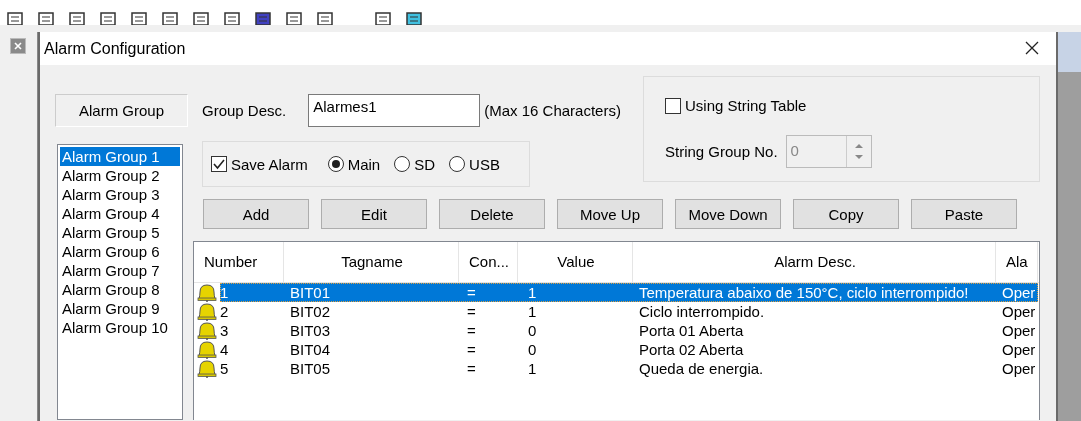 This screenshot has width=1081, height=421. Describe the element at coordinates (120, 251) in the screenshot. I see `list-item: Alarm Group 6` at that location.